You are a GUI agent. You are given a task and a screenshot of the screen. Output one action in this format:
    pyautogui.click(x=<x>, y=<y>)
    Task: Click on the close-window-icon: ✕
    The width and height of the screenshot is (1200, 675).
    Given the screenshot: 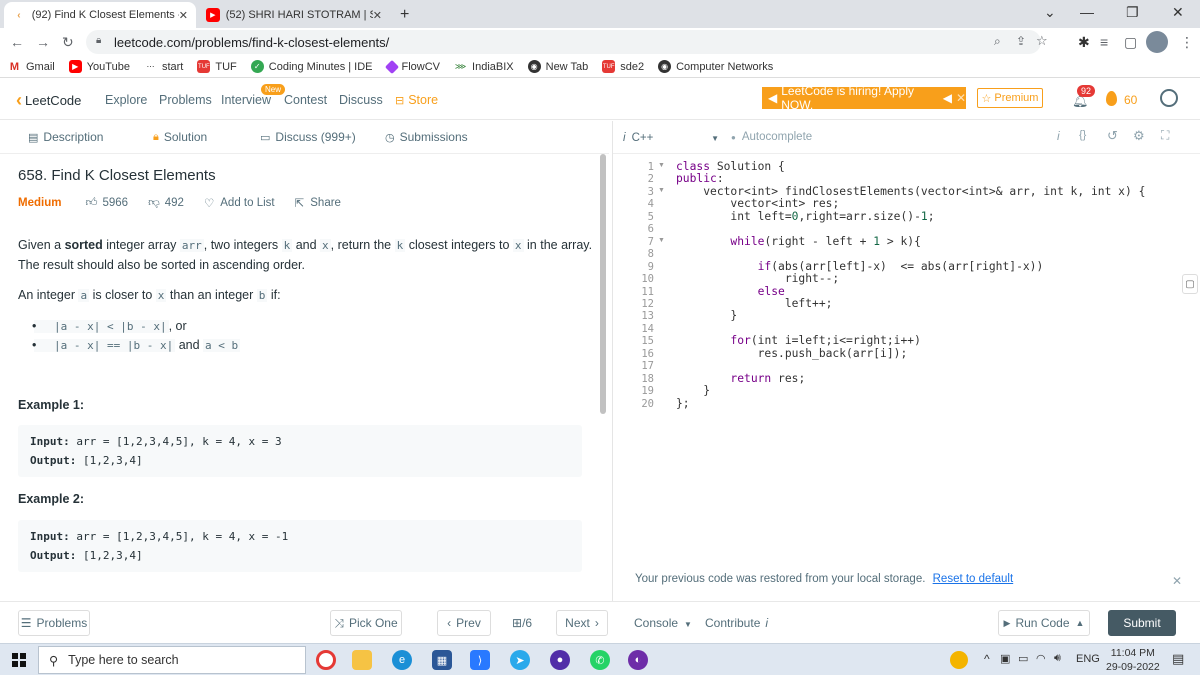 What is the action you would take?
    pyautogui.click(x=1178, y=12)
    